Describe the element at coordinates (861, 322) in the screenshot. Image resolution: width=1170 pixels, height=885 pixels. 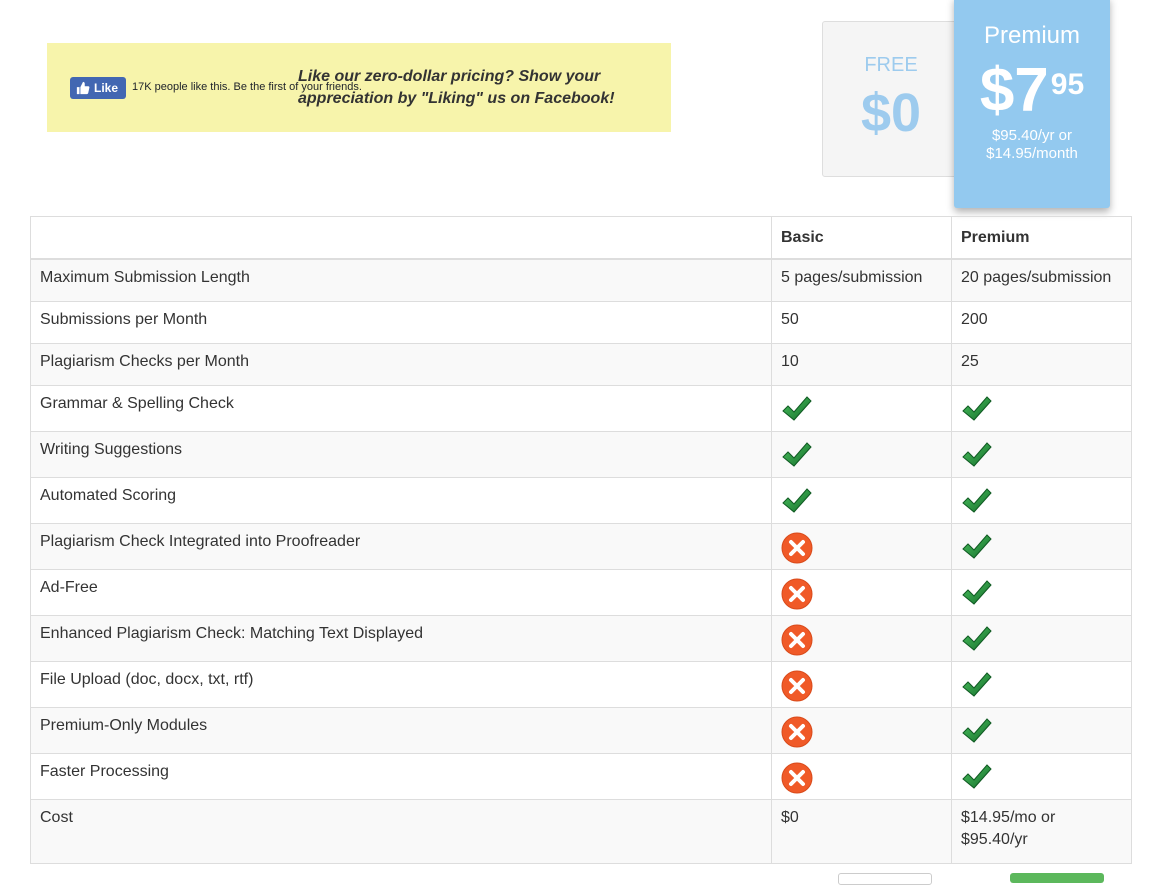
I see `basic-value: 50` at that location.